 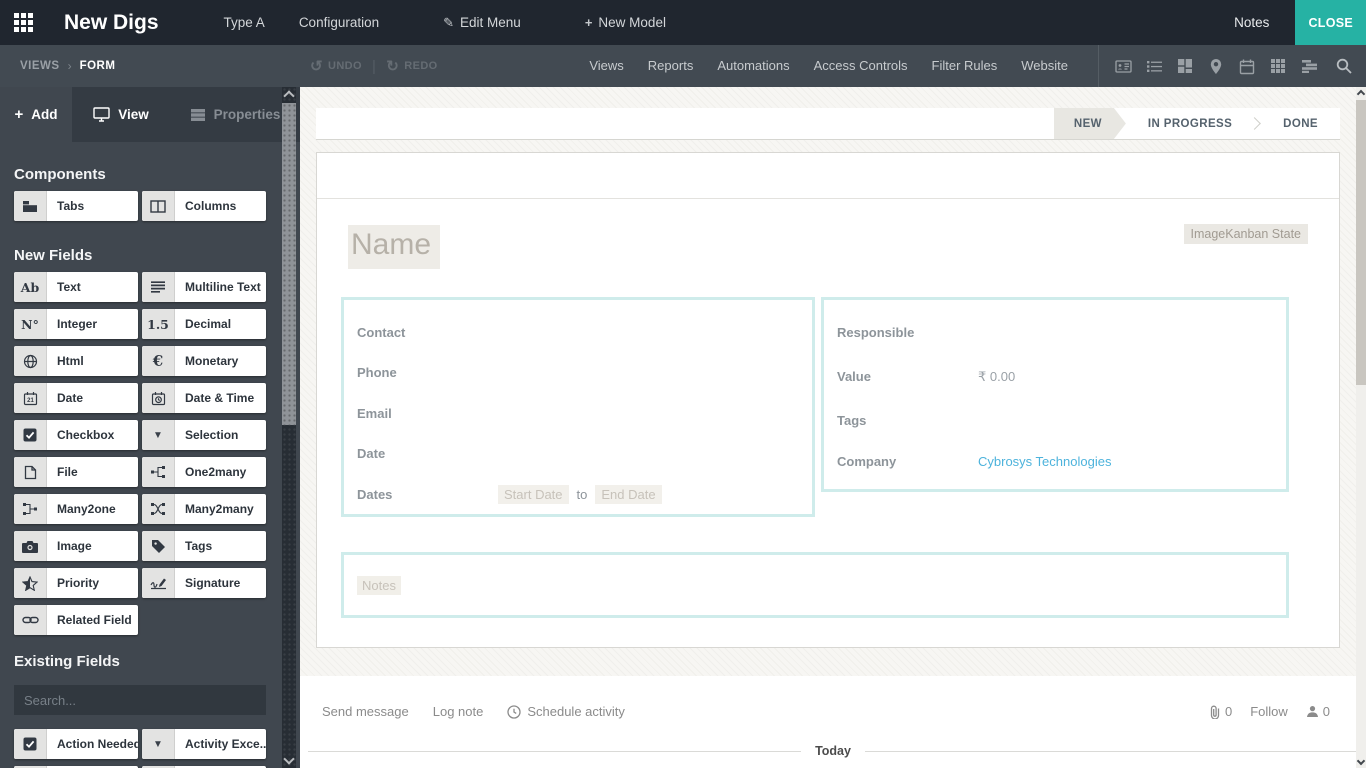 I want to click on apps-grid-icon, so click(x=23, y=22).